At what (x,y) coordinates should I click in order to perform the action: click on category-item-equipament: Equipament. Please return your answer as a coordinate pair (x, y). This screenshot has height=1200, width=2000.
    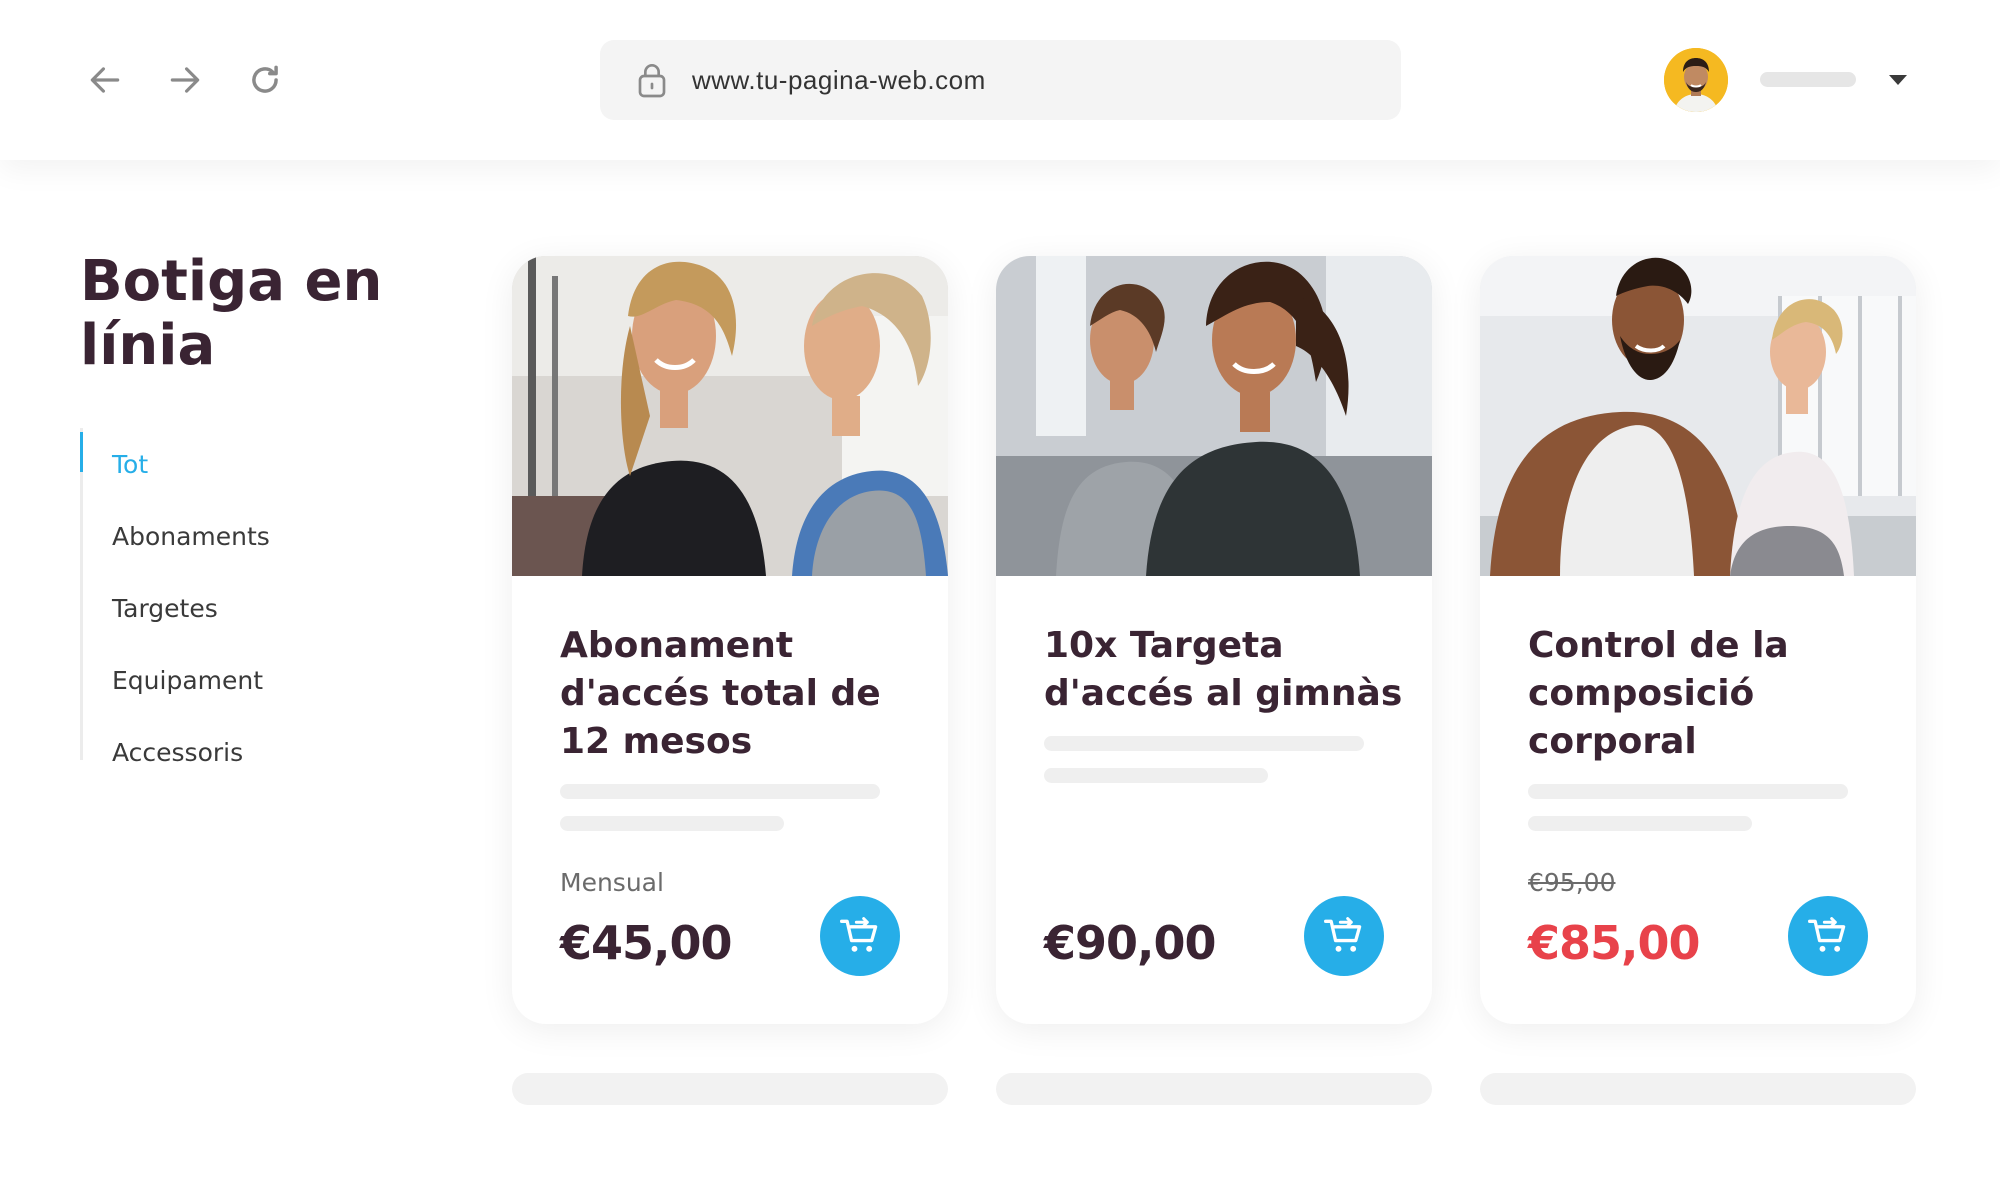
    Looking at the image, I should click on (231, 680).